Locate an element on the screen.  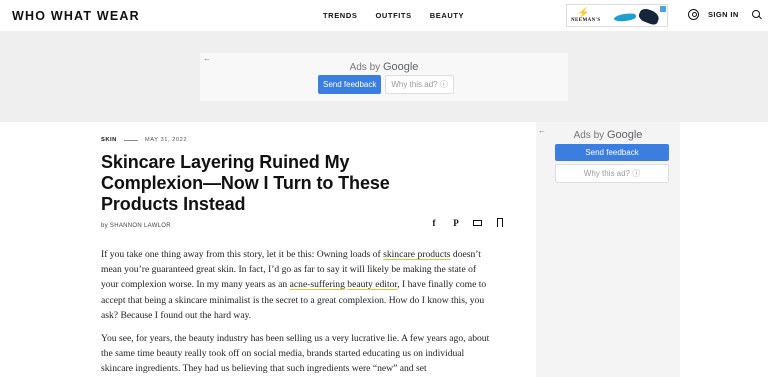
nav-trends: TRENDS is located at coordinates (340, 15).